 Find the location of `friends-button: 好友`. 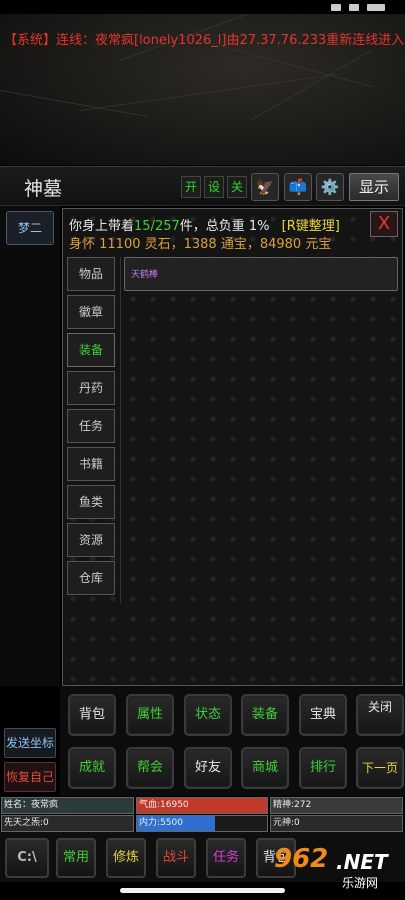

friends-button: 好友 is located at coordinates (208, 768).